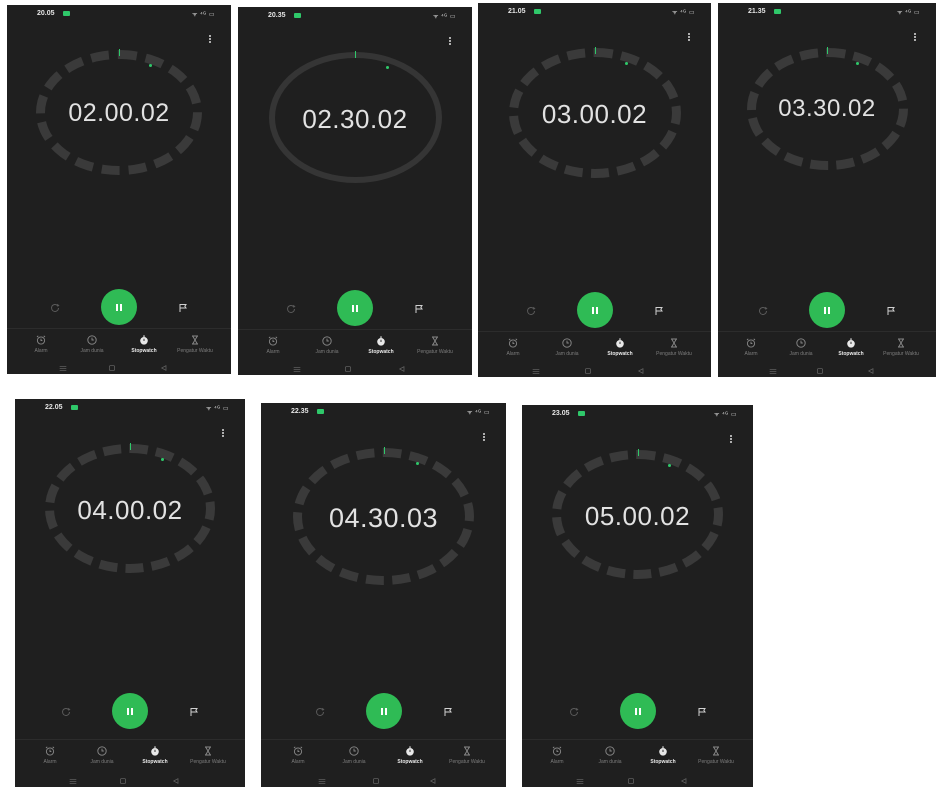 Image resolution: width=936 pixels, height=787 pixels. I want to click on pause-icon, so click(355, 308).